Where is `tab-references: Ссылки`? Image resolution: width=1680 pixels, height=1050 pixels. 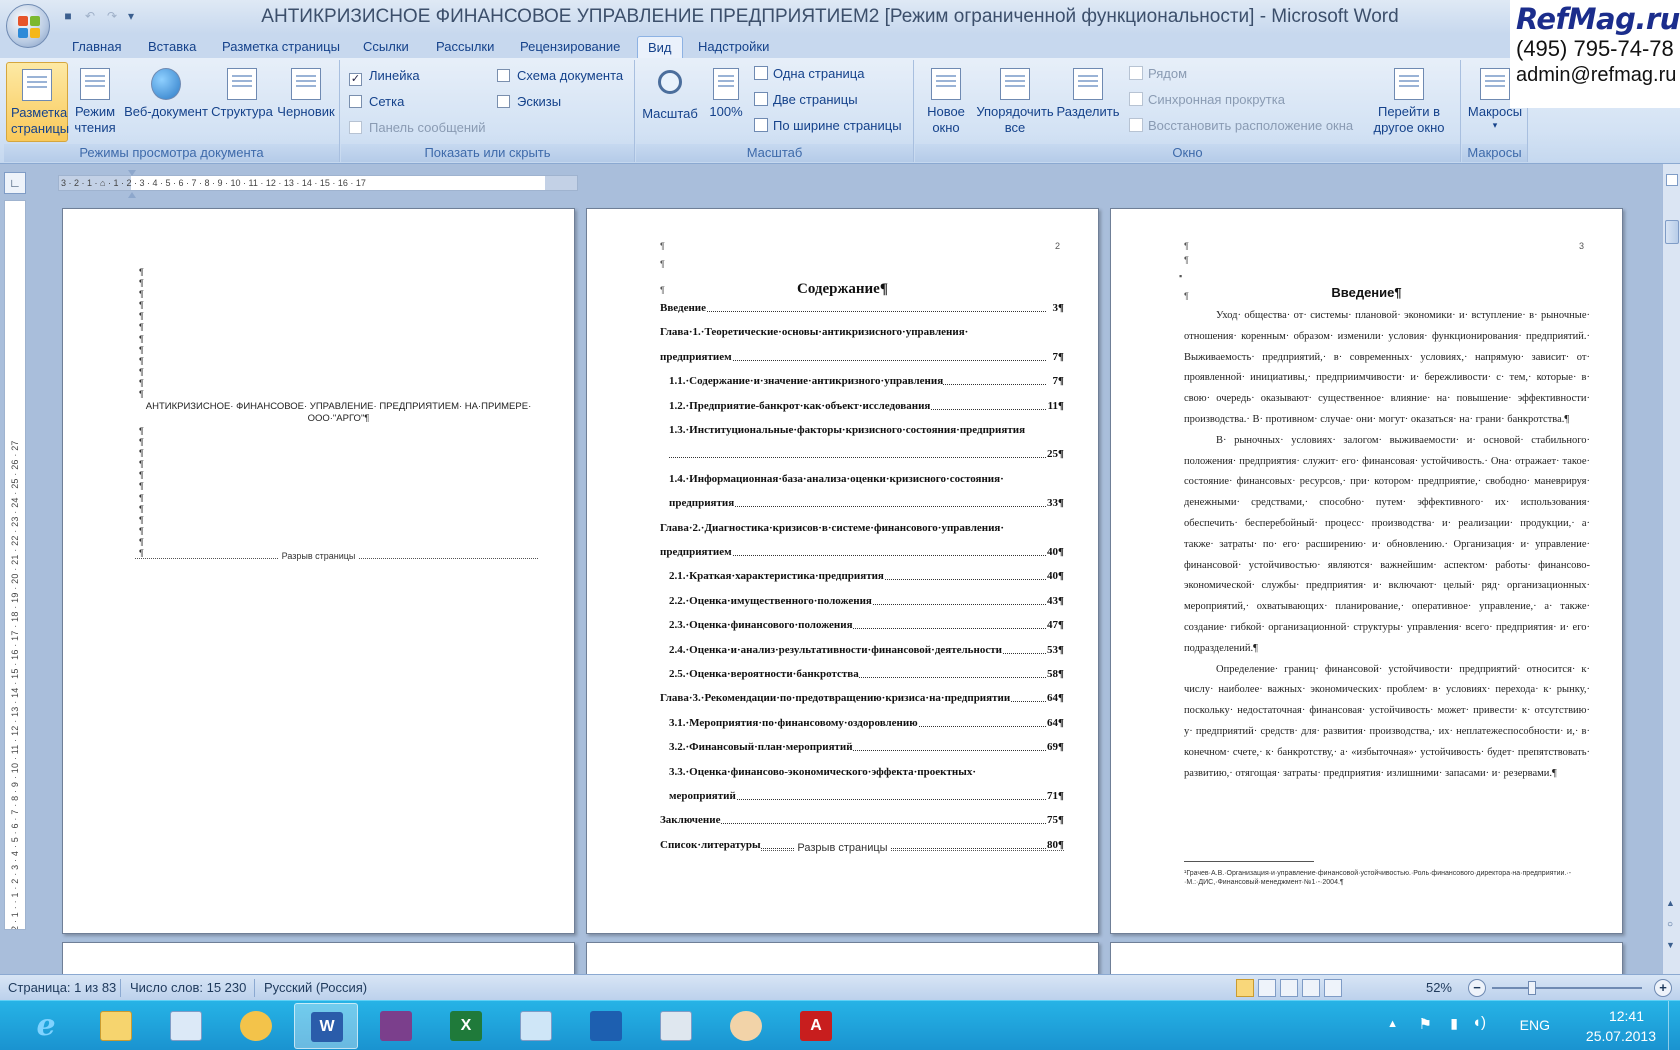 tab-references: Ссылки is located at coordinates (386, 47).